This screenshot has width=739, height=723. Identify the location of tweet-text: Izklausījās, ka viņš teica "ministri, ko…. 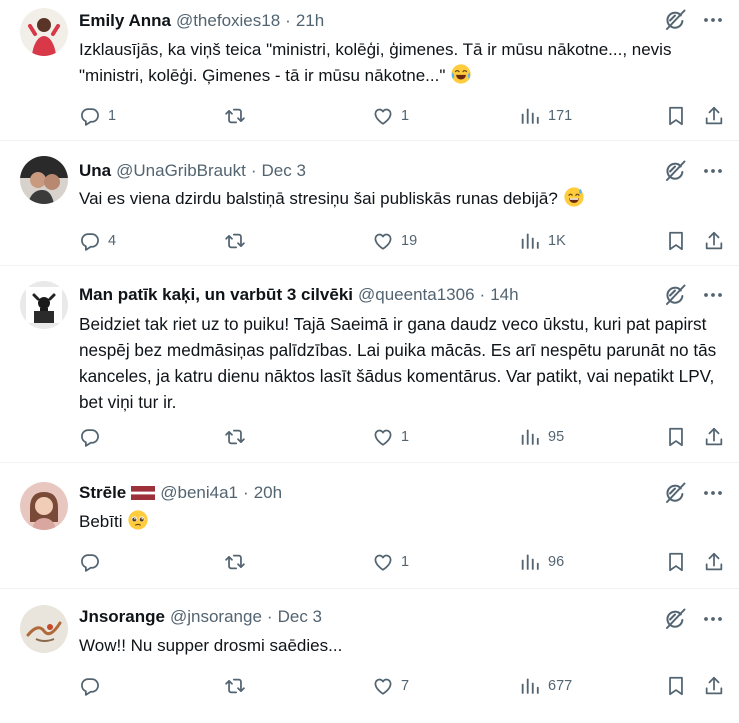
(404, 63).